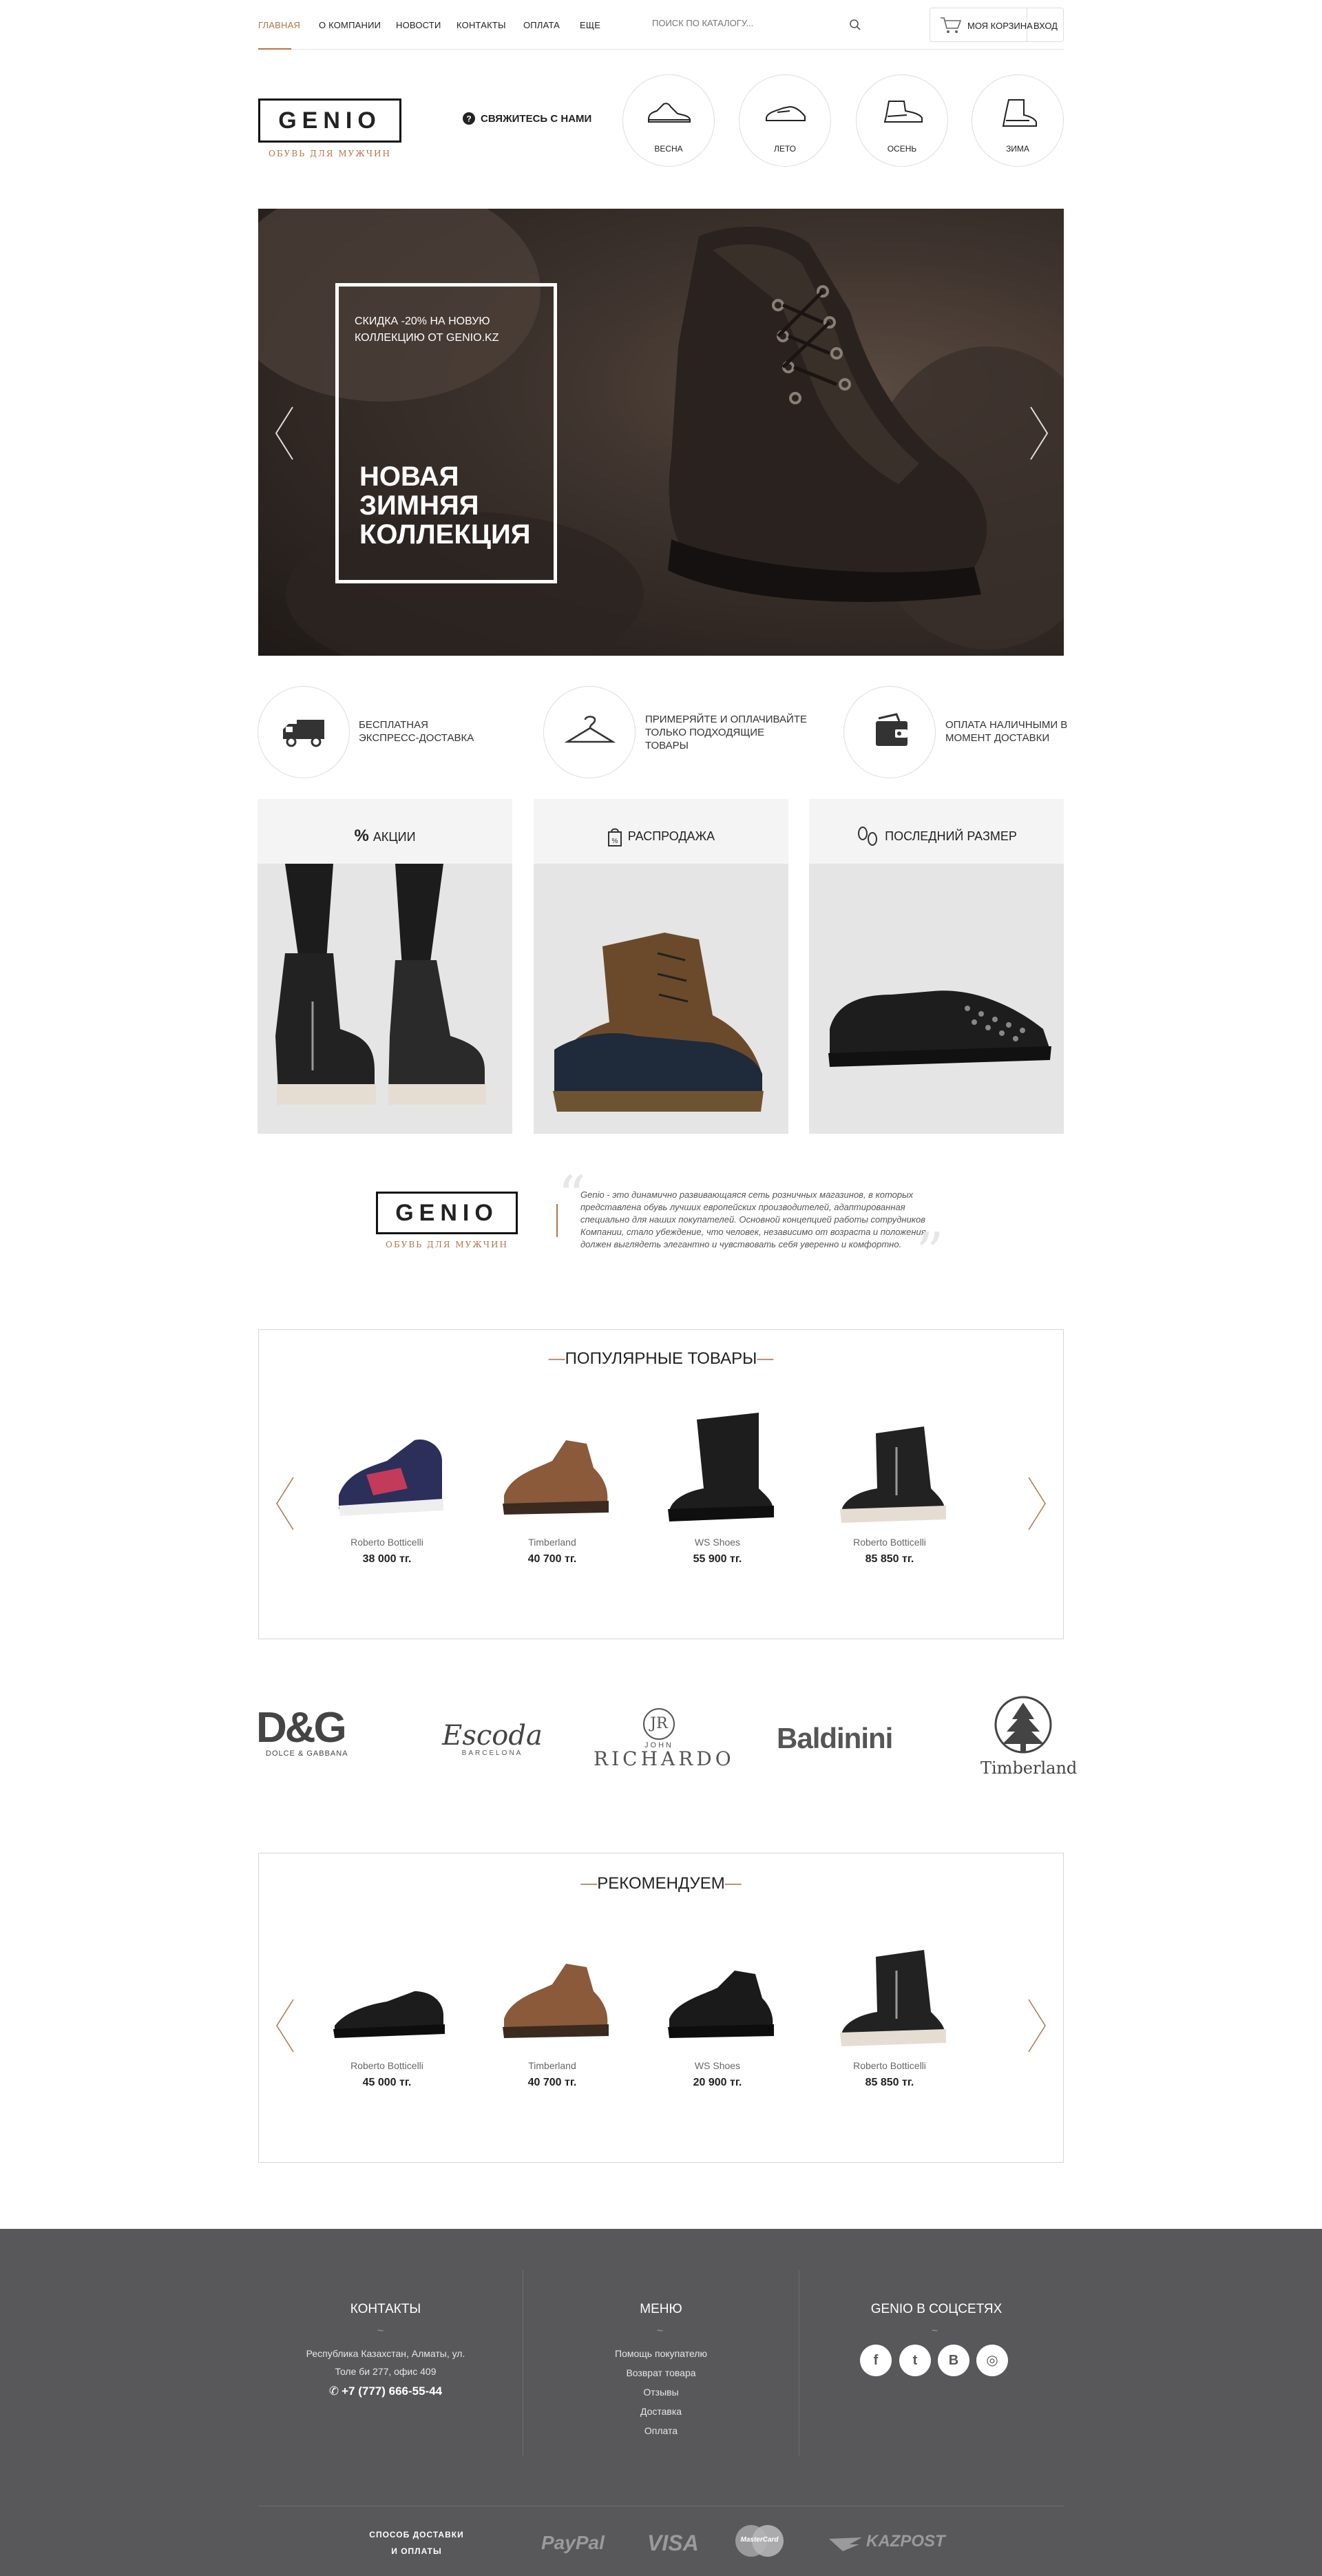  Describe the element at coordinates (951, 25) in the screenshot. I see `cart-icon` at that location.